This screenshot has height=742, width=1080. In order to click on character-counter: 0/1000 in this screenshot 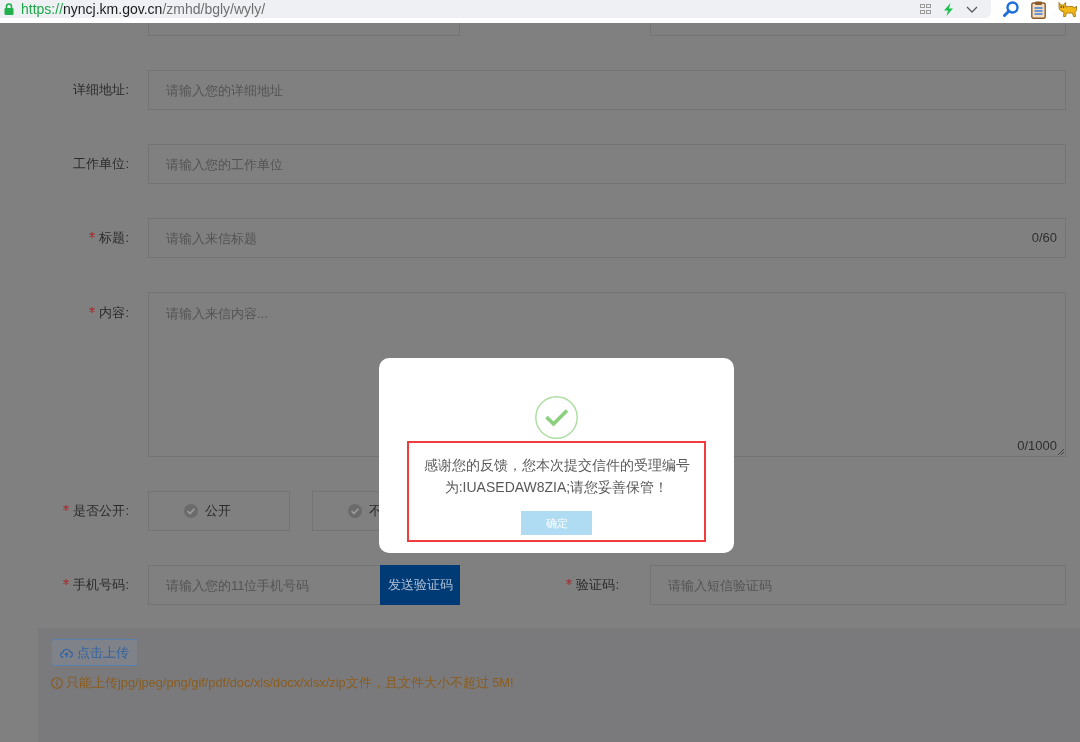, I will do `click(1037, 446)`.